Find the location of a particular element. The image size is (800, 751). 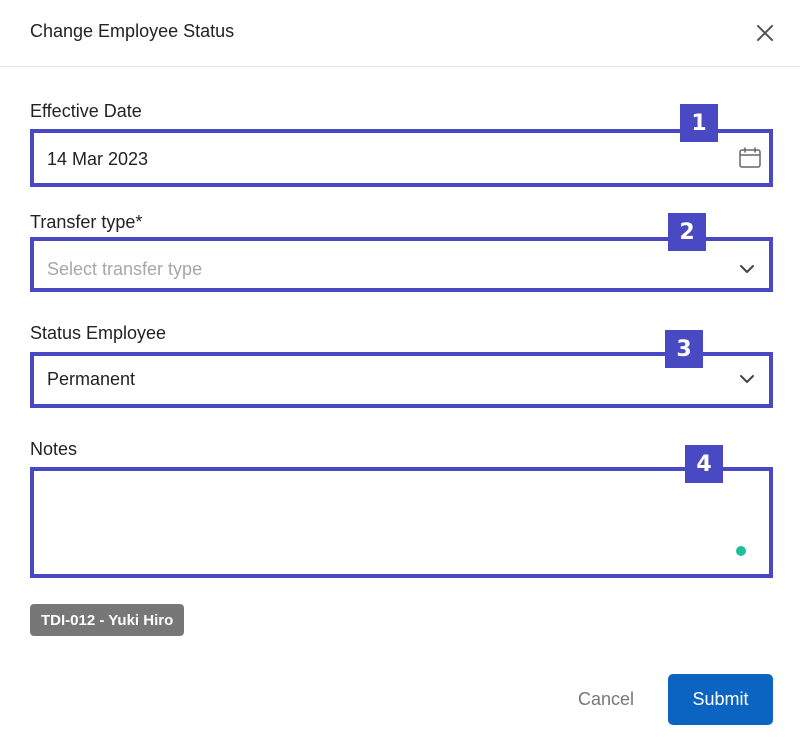

dialog-header: Change Employee Status is located at coordinates (400, 33).